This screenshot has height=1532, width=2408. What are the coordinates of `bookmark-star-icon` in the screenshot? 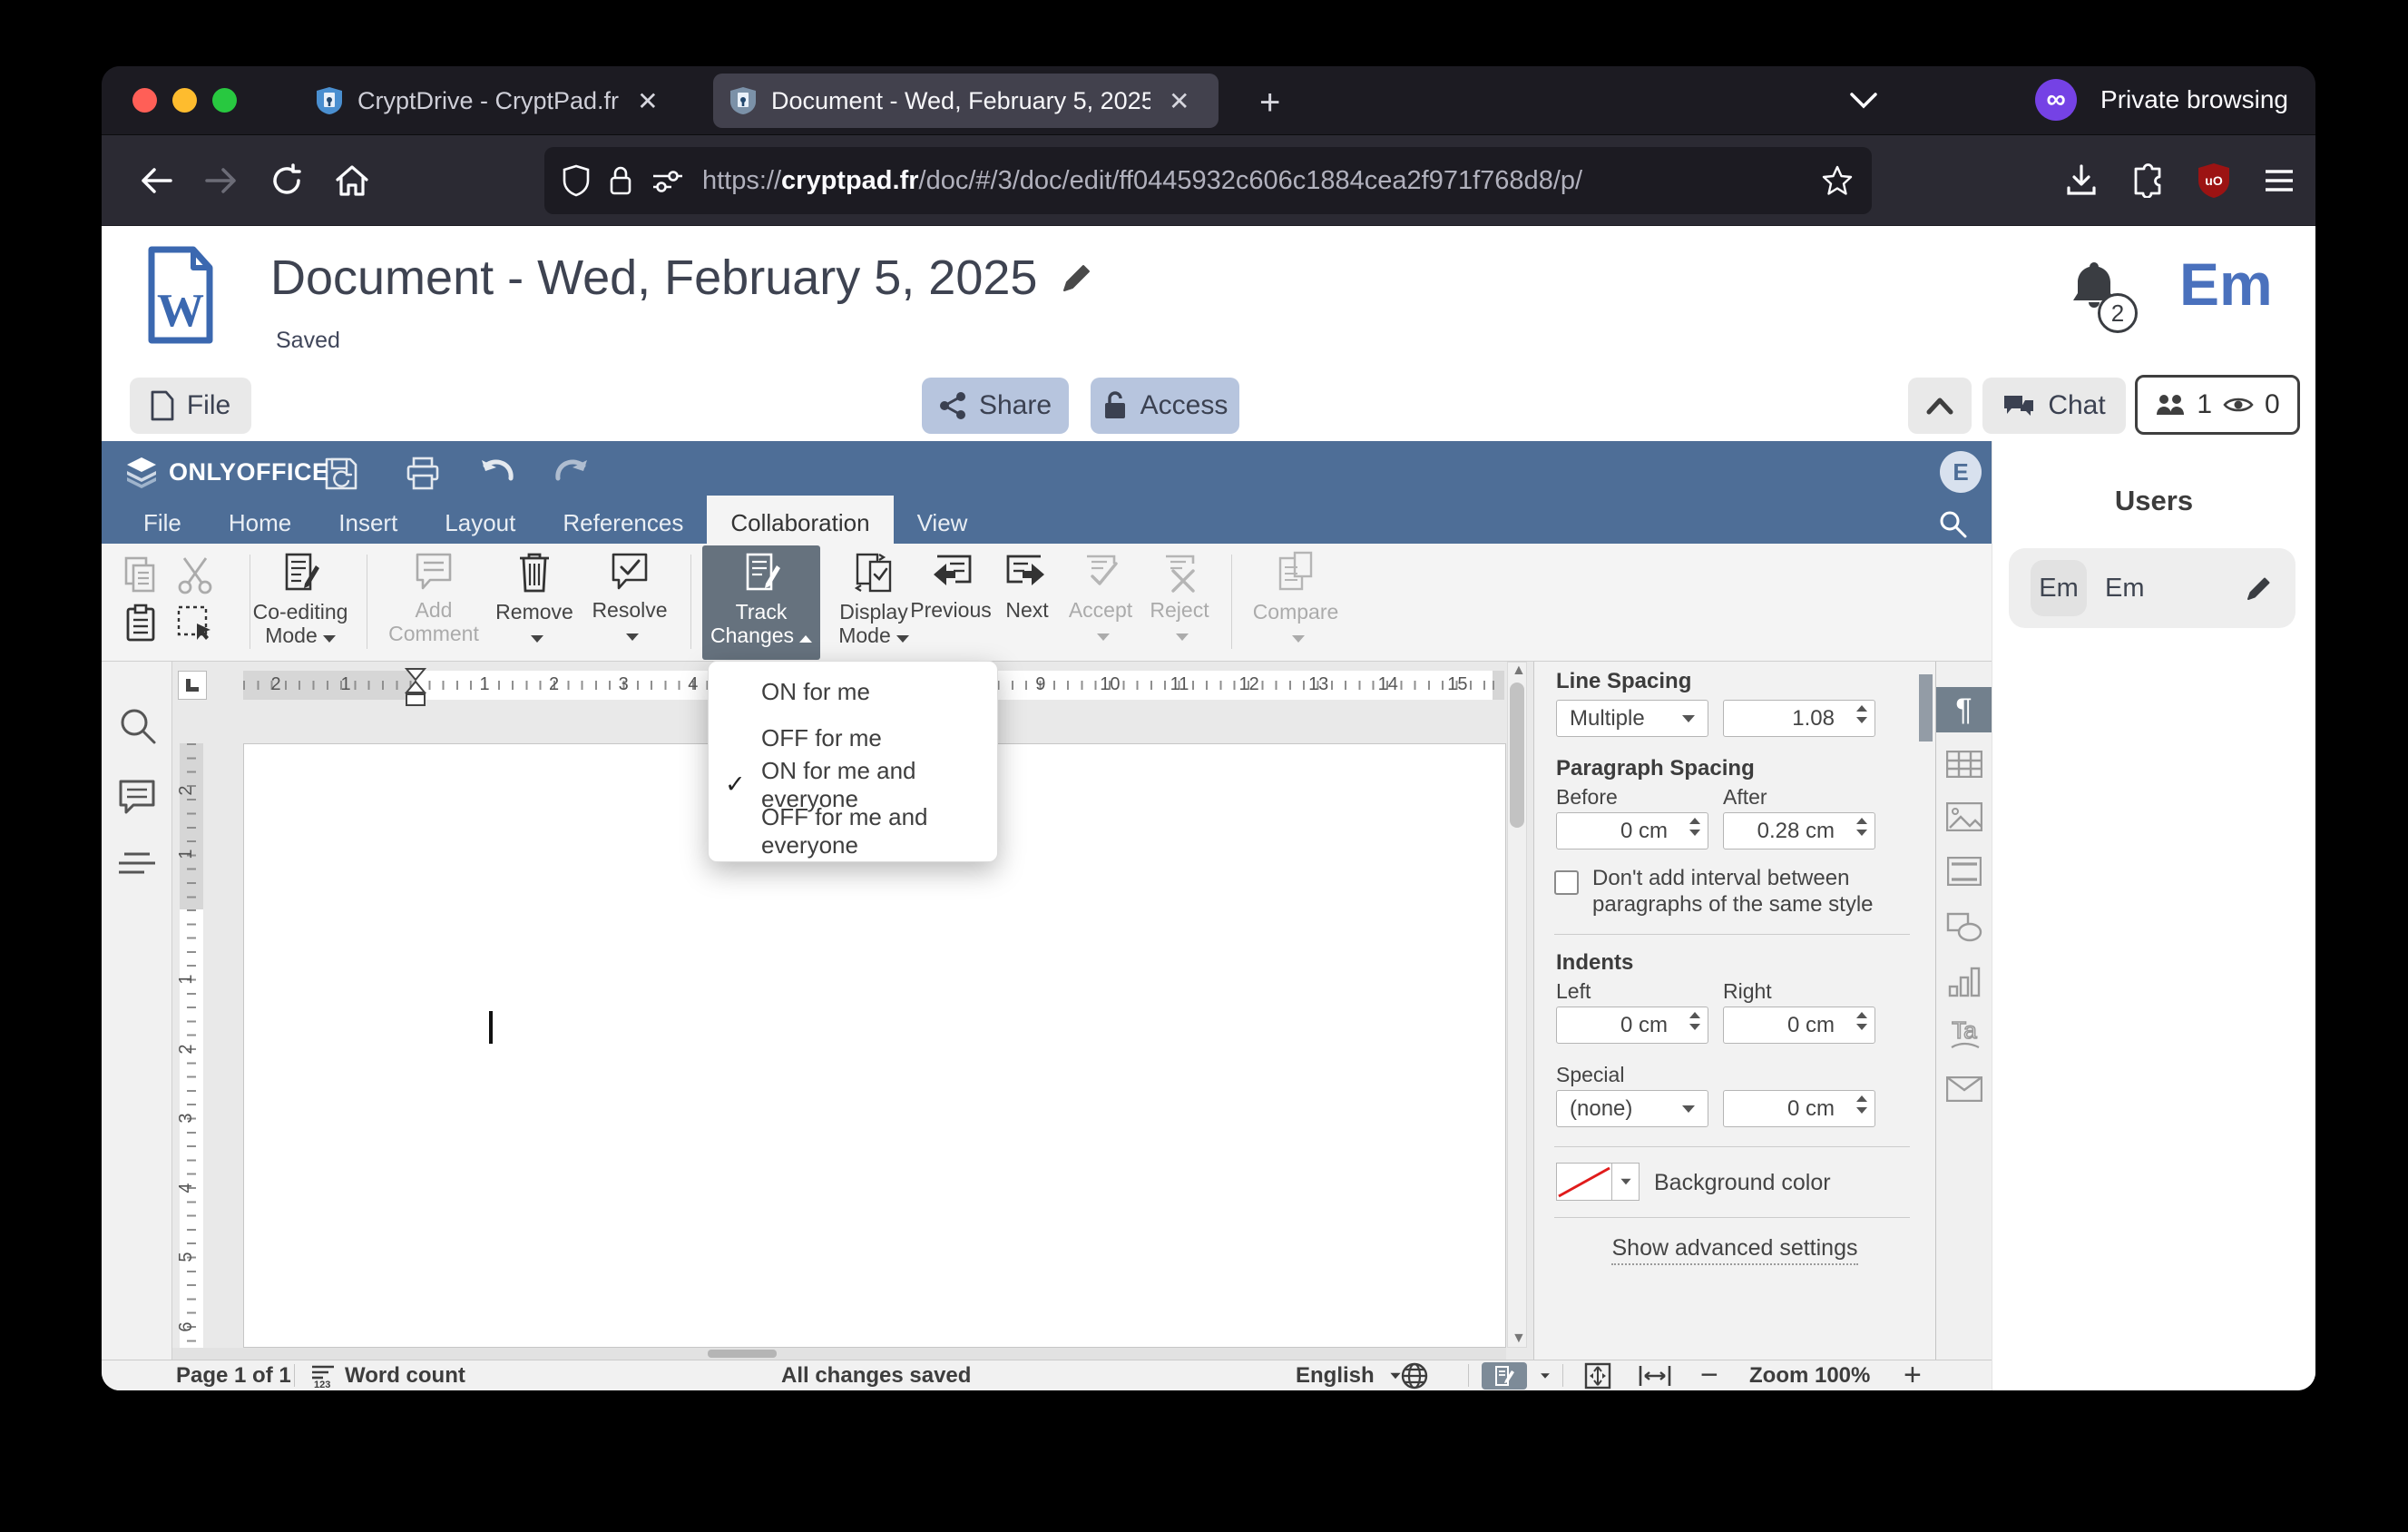 It's located at (1838, 180).